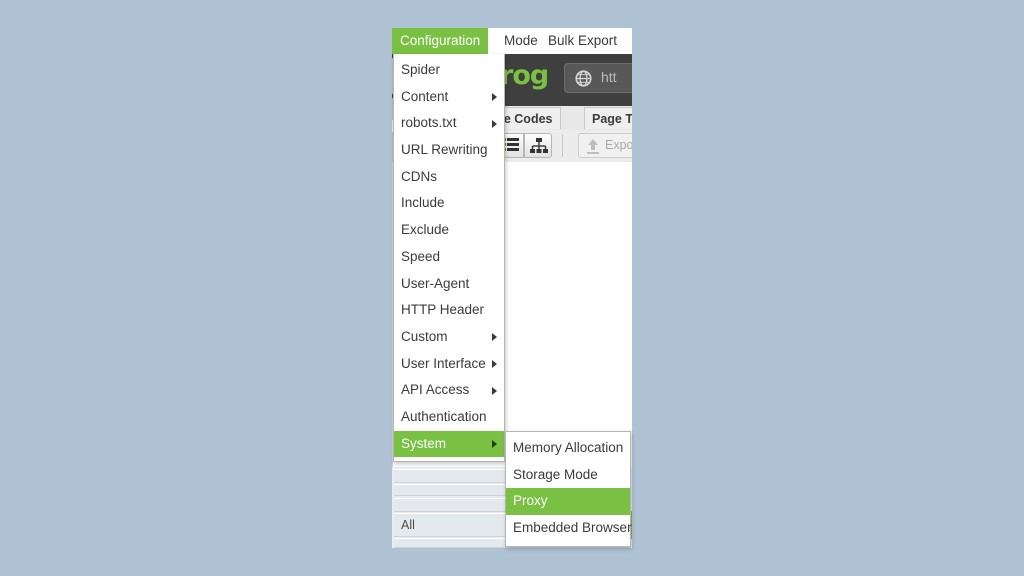 This screenshot has width=1024, height=576. What do you see at coordinates (435, 390) in the screenshot?
I see `menu-item-label: API Access` at bounding box center [435, 390].